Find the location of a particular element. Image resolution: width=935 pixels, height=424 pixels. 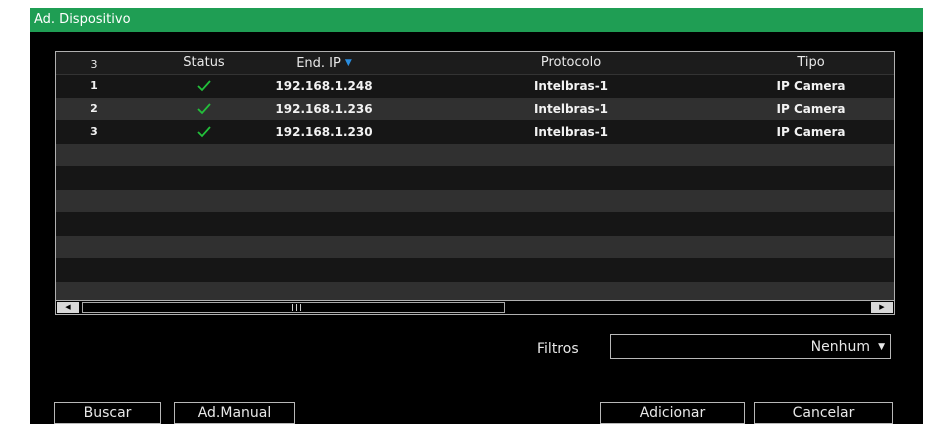

row-index: 2 is located at coordinates (94, 108).